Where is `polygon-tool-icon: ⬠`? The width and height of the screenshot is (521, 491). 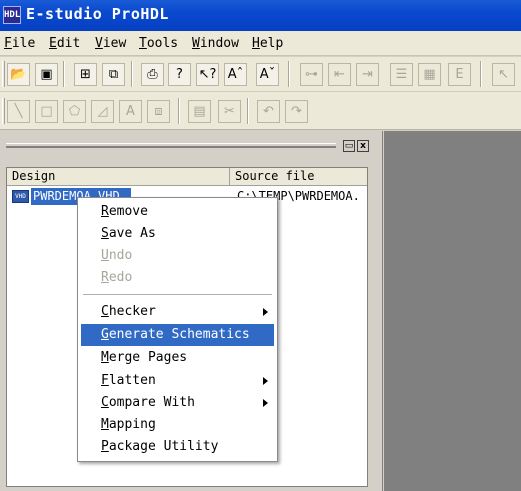
polygon-tool-icon: ⬠ is located at coordinates (74, 111).